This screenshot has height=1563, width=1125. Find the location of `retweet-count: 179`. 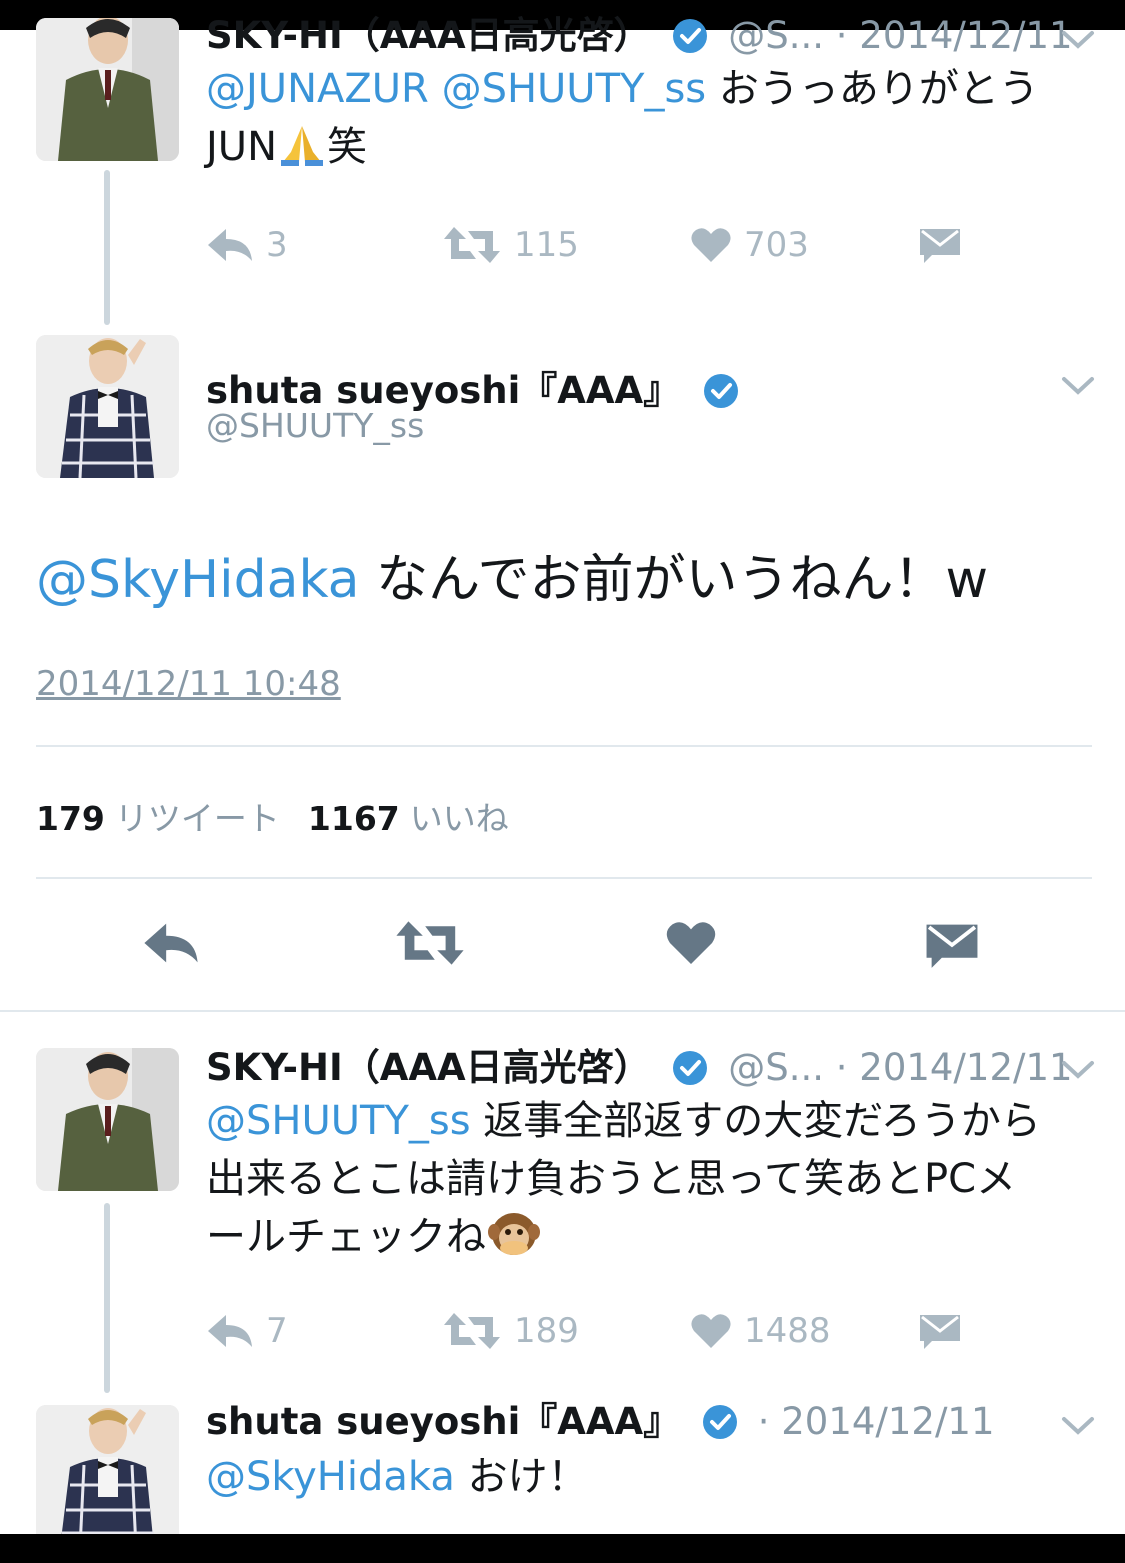

retweet-count: 179 is located at coordinates (70, 818).